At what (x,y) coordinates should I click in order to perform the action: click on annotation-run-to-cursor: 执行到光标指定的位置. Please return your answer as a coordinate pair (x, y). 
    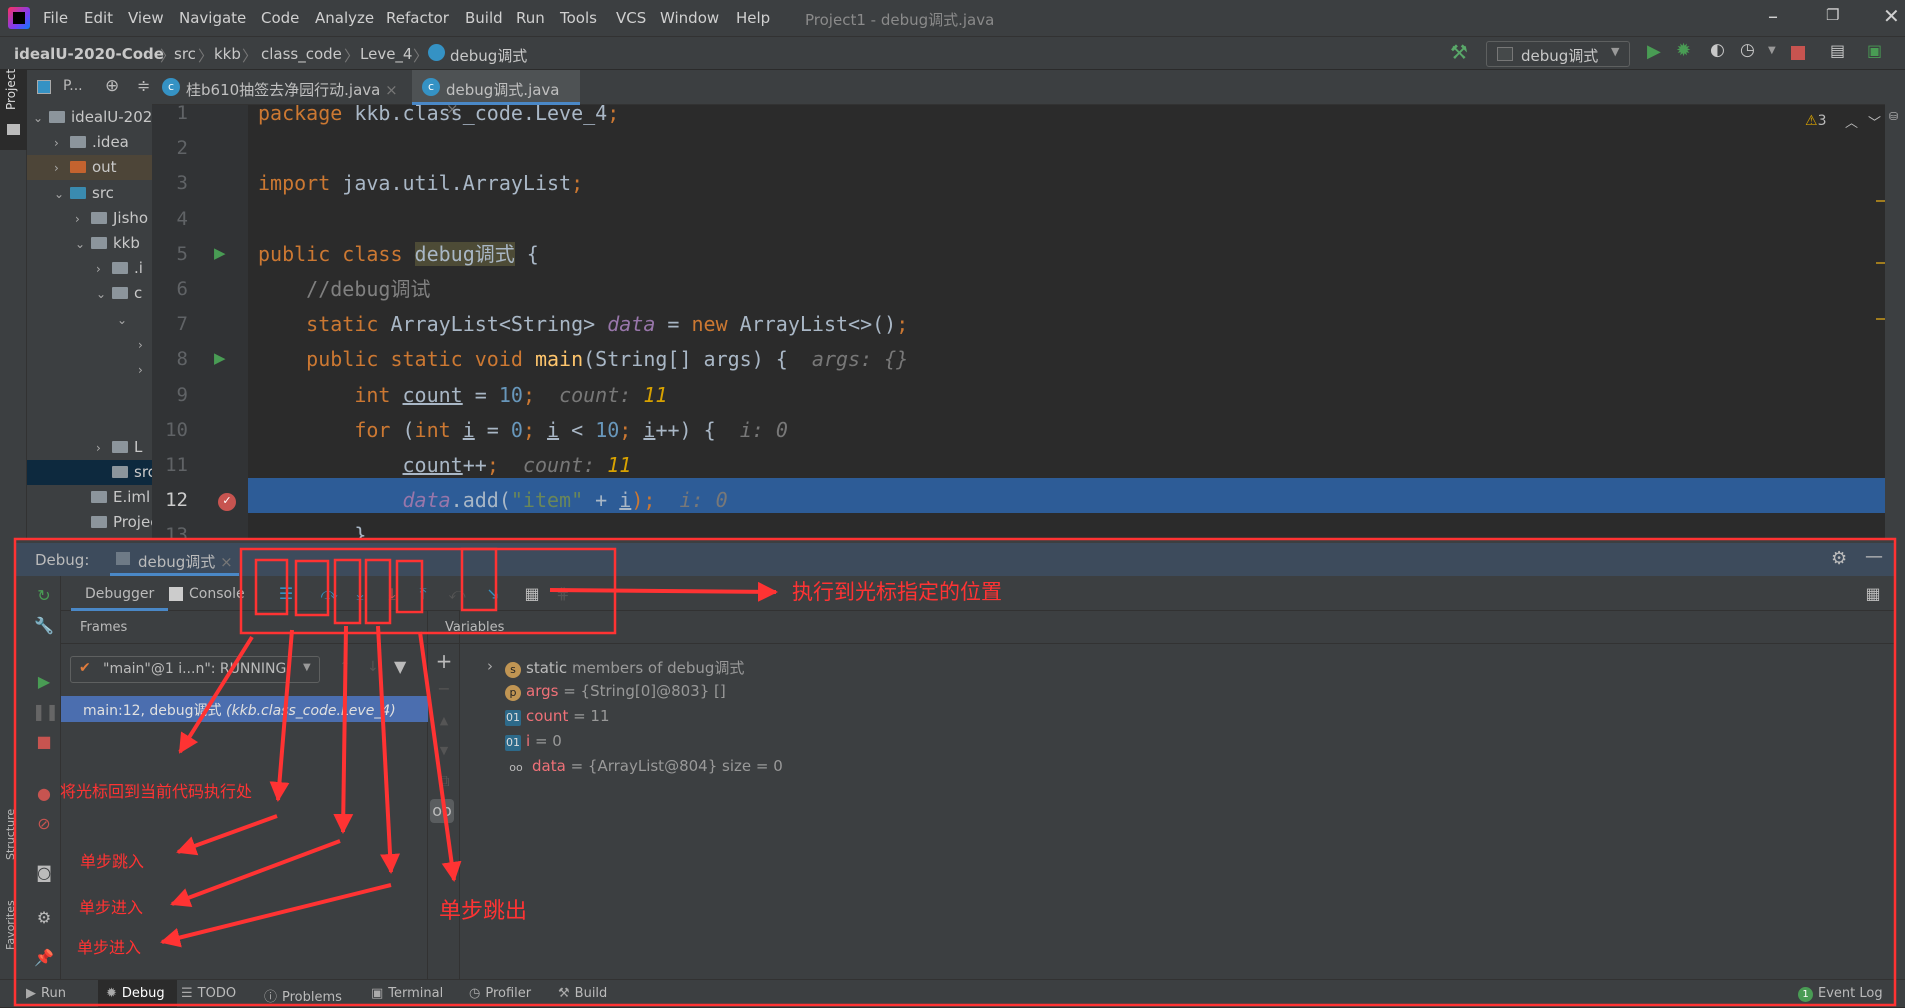
    Looking at the image, I should click on (897, 592).